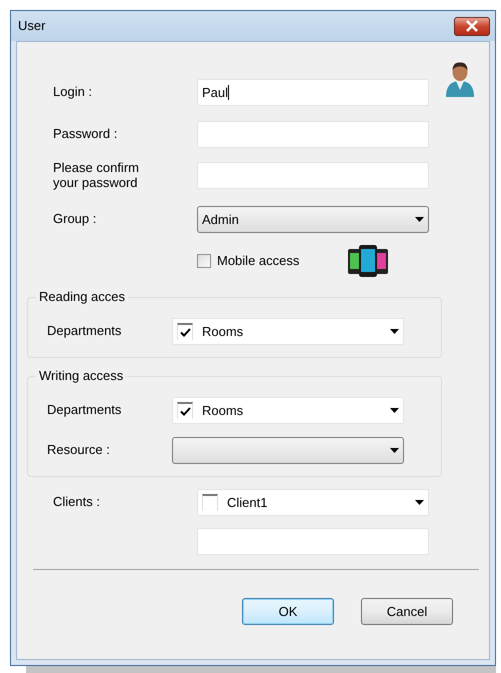 The height and width of the screenshot is (673, 501). Describe the element at coordinates (460, 79) in the screenshot. I see `user-icon` at that location.